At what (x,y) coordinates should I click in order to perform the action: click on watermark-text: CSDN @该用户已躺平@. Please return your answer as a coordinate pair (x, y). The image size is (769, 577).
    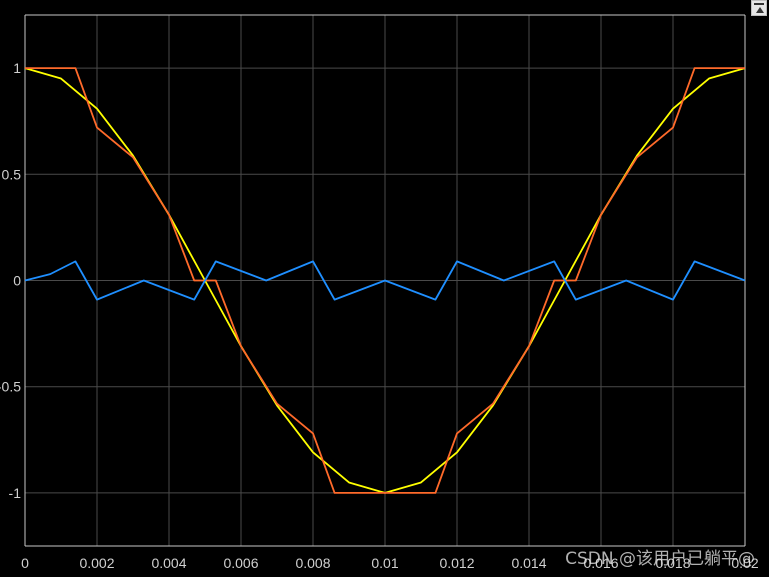
    Looking at the image, I should click on (660, 559).